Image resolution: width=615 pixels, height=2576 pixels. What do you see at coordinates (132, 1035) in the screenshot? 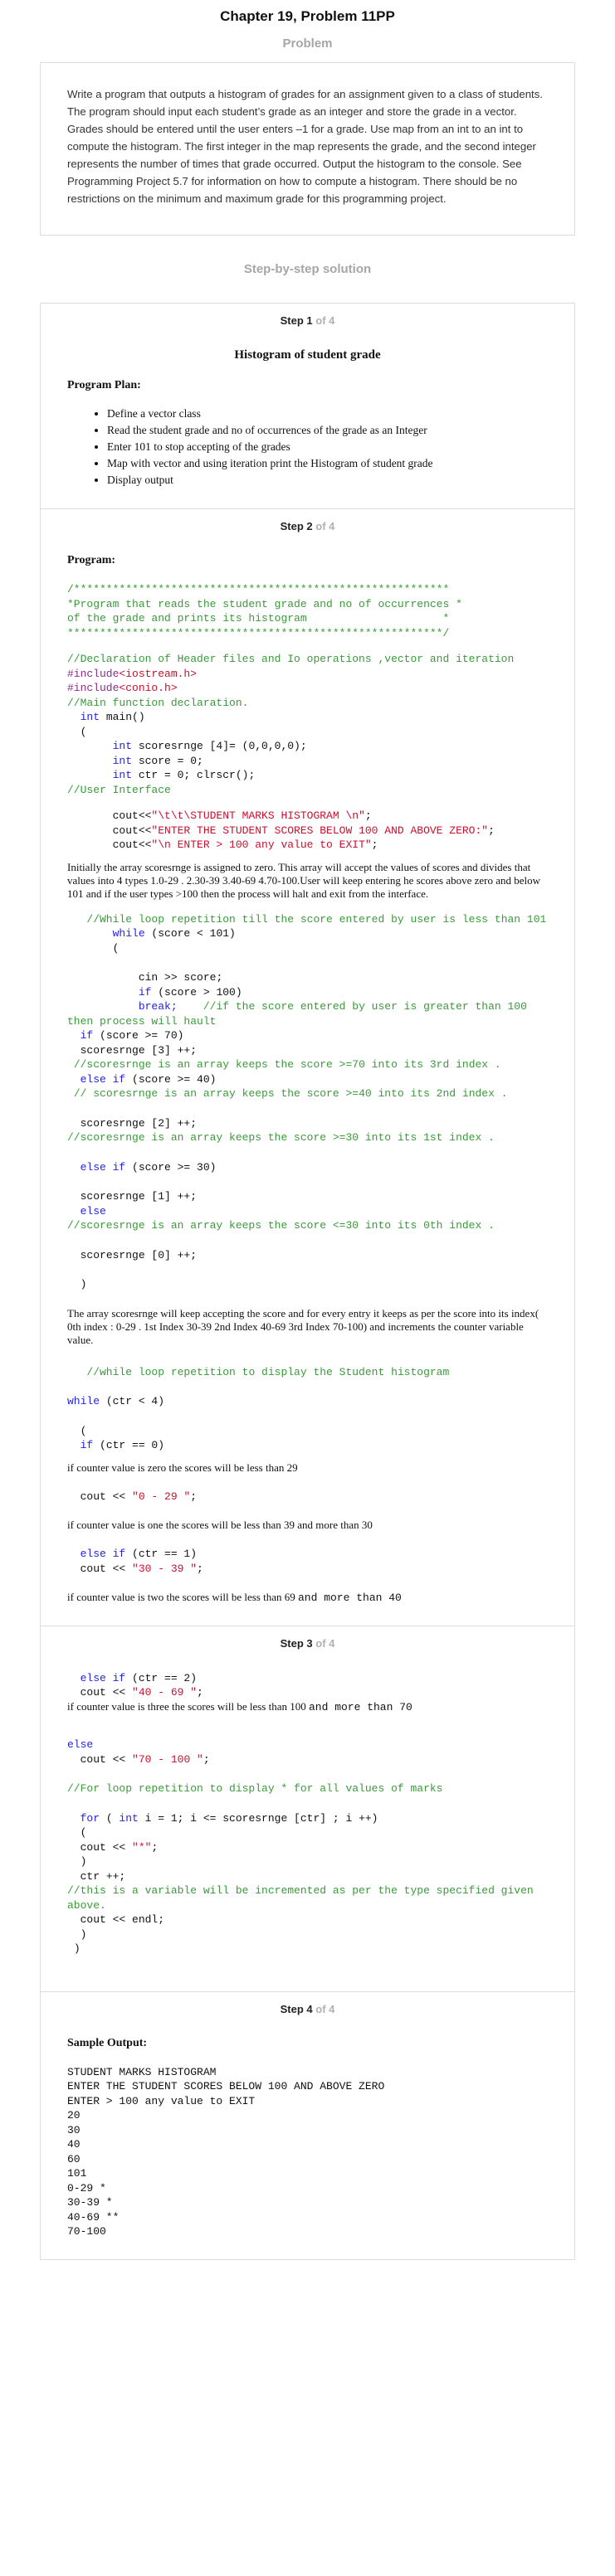
I see `code-line: if (score >= 70)` at bounding box center [132, 1035].